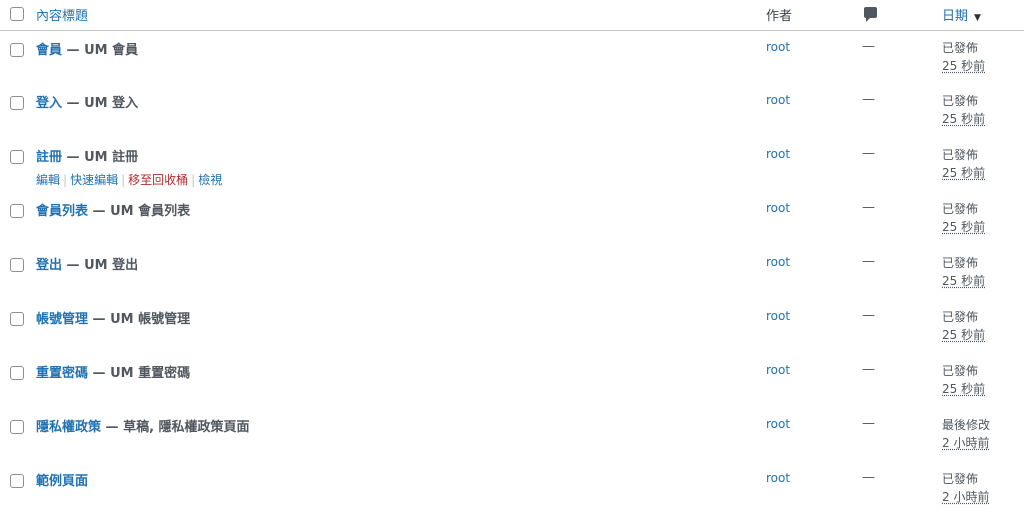 This screenshot has width=1024, height=516. Describe the element at coordinates (401, 111) in the screenshot. I see `title-cell: 登入 — UM 登入` at that location.